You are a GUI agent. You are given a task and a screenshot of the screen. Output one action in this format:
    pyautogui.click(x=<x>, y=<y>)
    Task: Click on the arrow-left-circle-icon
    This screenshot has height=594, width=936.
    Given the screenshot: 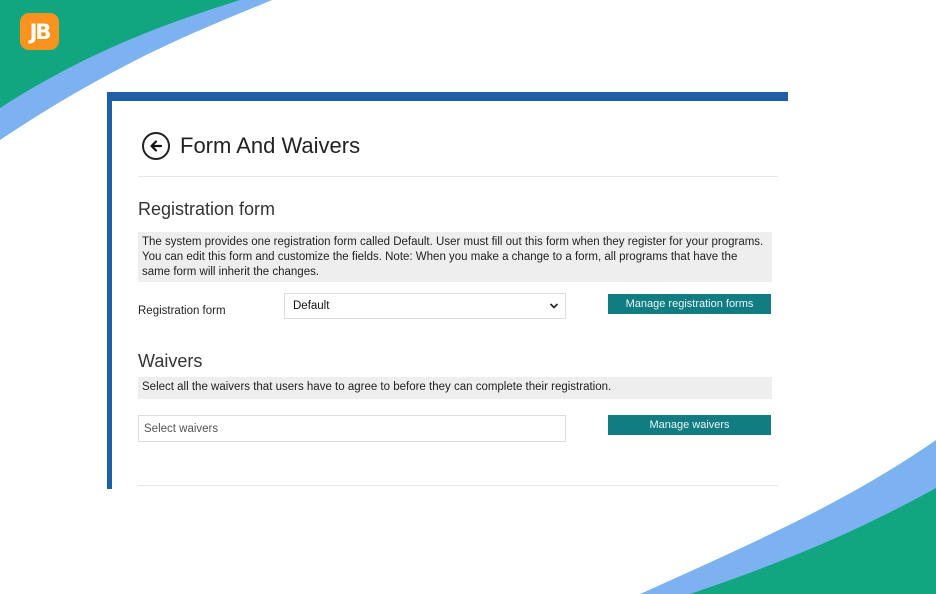 What is the action you would take?
    pyautogui.click(x=156, y=146)
    